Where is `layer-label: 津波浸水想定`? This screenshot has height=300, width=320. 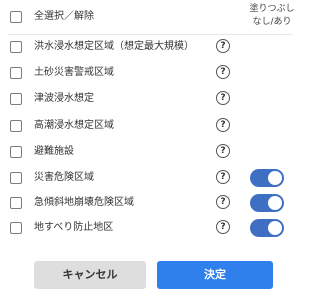
layer-label: 津波浸水想定 is located at coordinates (64, 99).